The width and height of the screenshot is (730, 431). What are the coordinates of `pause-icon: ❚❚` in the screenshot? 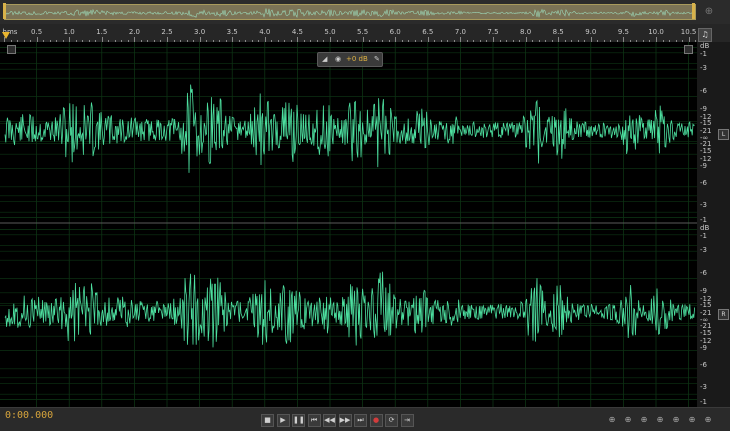 It's located at (298, 420).